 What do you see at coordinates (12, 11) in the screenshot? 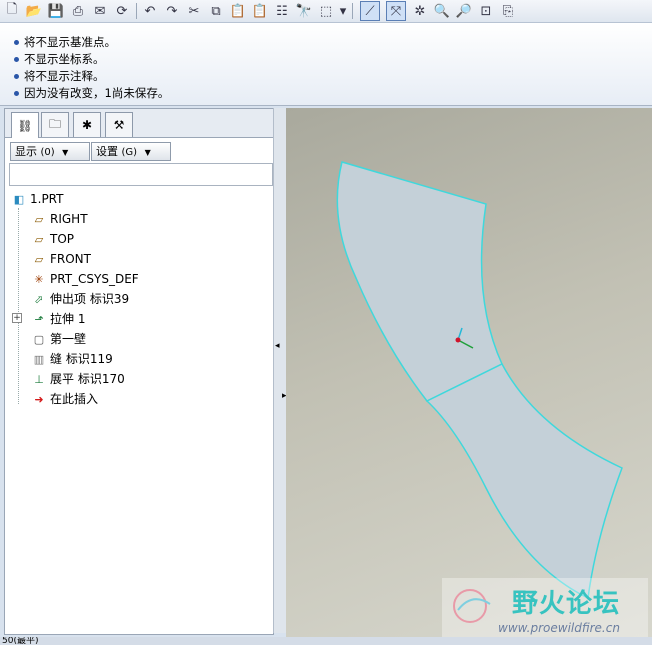
I see `new-file-icon: 🗋` at bounding box center [12, 11].